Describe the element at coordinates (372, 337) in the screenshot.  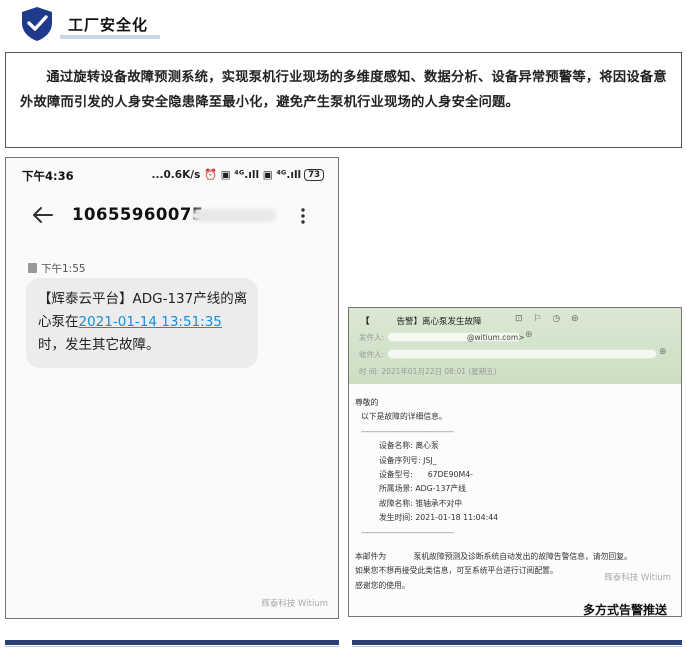
I see `from-label: 发件人:` at that location.